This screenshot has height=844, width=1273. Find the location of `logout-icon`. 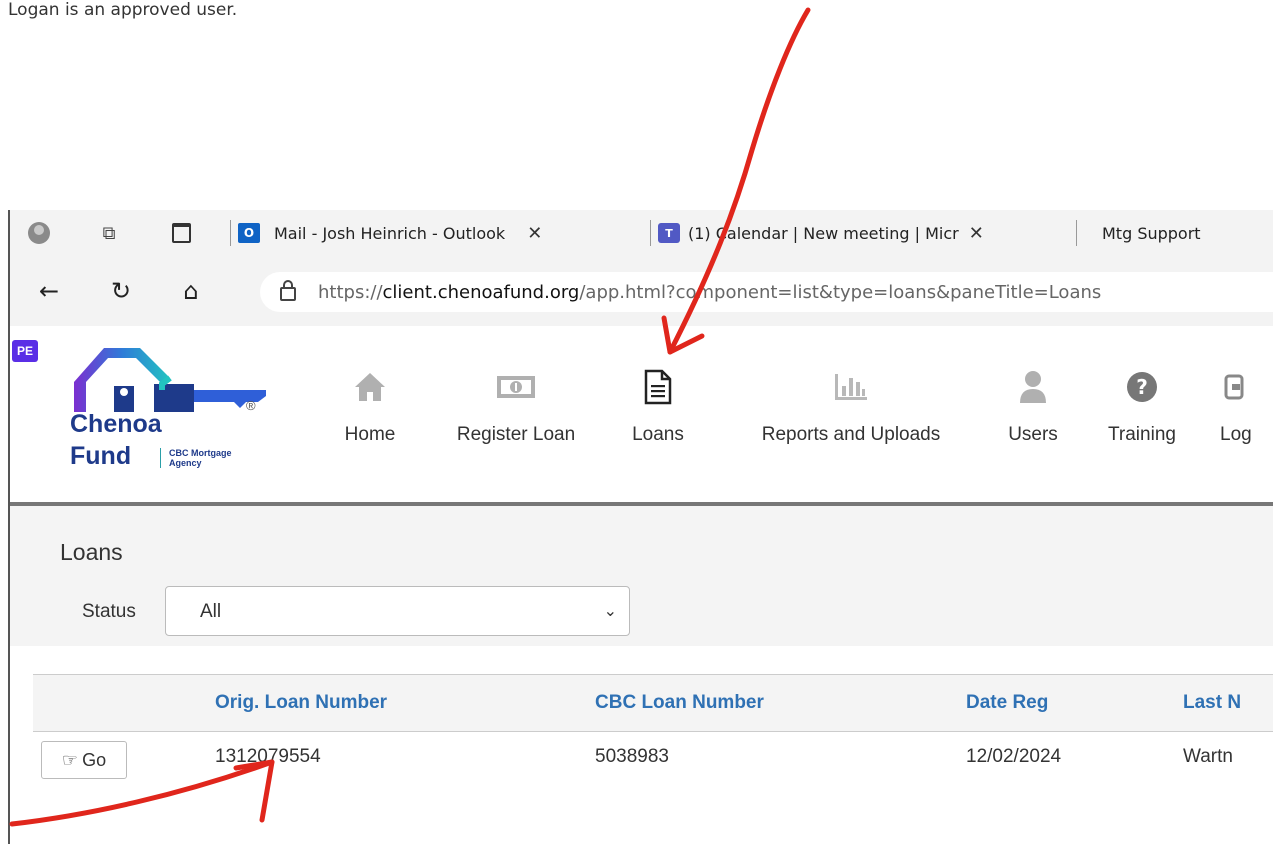

logout-icon is located at coordinates (1241, 387).